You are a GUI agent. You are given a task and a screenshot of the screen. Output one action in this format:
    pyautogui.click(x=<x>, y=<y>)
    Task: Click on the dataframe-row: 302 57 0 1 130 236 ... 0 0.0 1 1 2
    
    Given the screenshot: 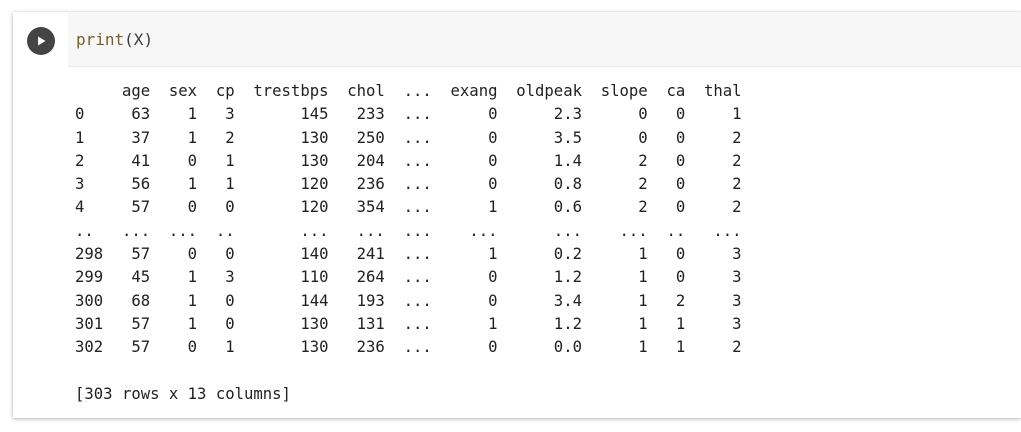 What is the action you would take?
    pyautogui.click(x=408, y=347)
    